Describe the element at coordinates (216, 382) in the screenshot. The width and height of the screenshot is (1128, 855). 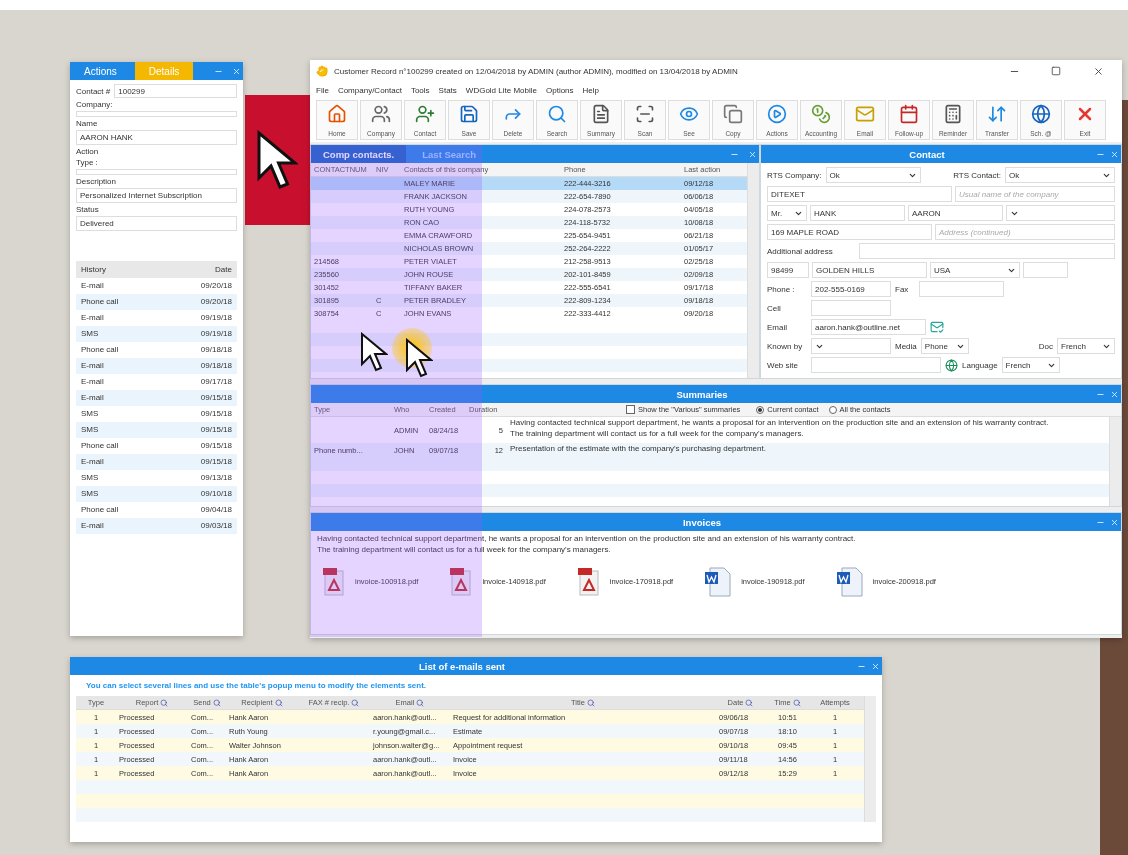
I see `table-cell: 09/17/18` at that location.